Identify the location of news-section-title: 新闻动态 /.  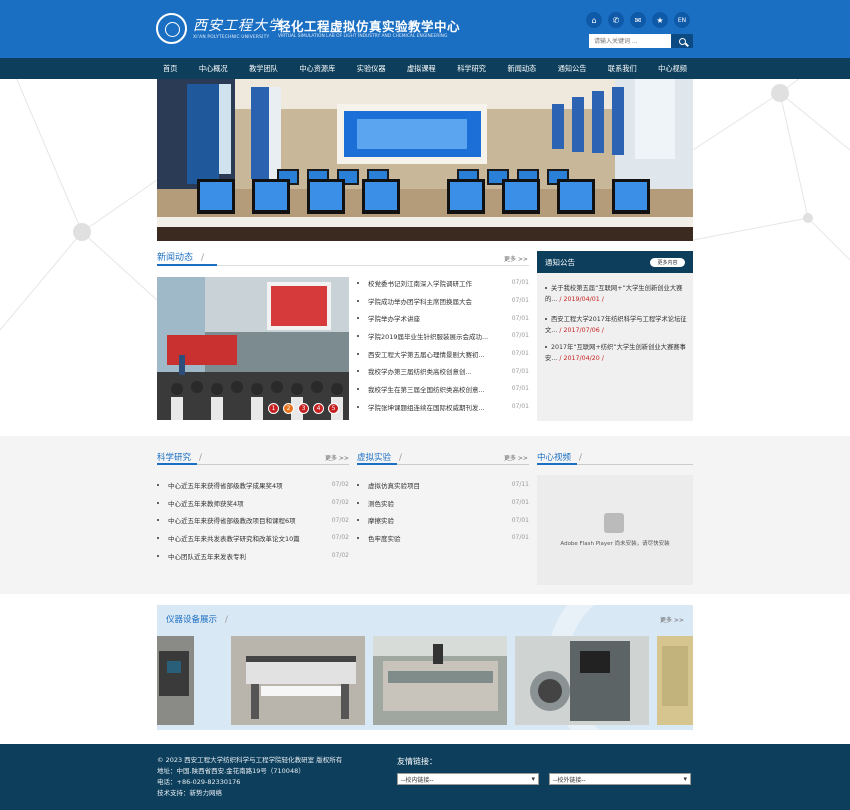
(180, 256).